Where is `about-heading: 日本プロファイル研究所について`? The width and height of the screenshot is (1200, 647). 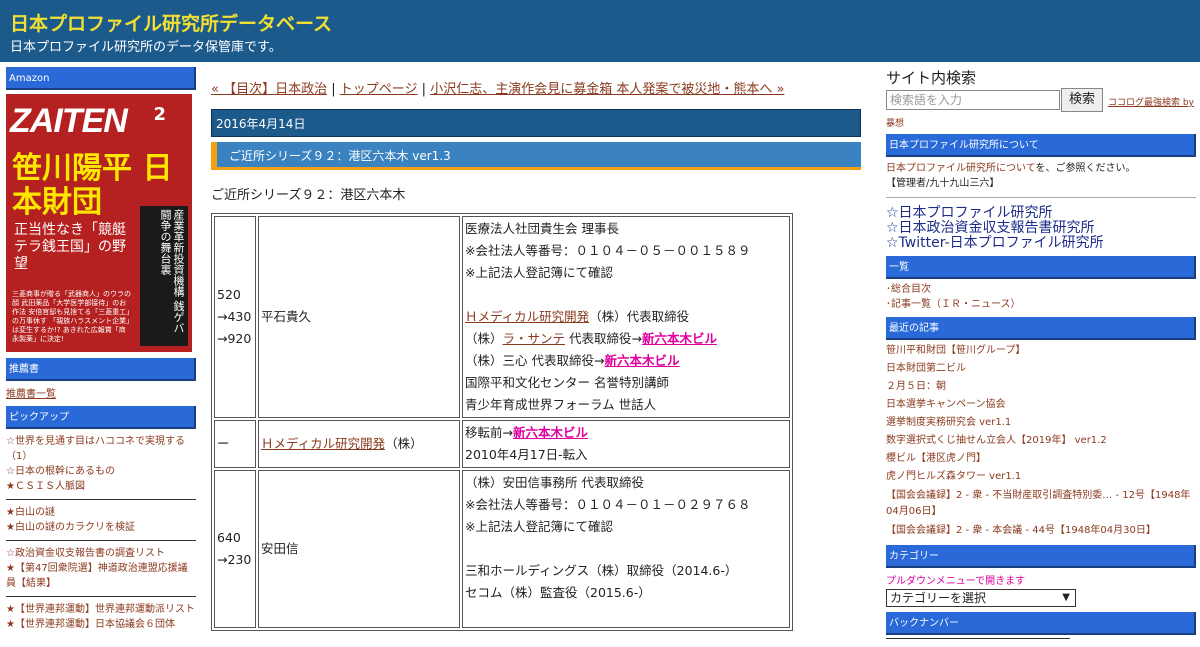 about-heading: 日本プロファイル研究所について is located at coordinates (1041, 145).